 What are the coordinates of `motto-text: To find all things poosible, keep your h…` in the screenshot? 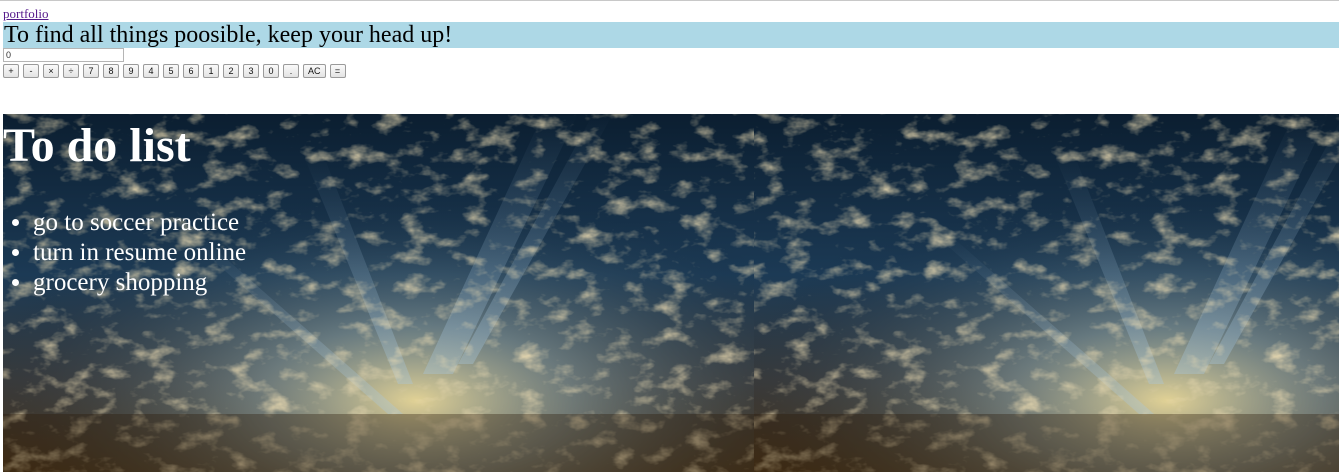 It's located at (228, 35).